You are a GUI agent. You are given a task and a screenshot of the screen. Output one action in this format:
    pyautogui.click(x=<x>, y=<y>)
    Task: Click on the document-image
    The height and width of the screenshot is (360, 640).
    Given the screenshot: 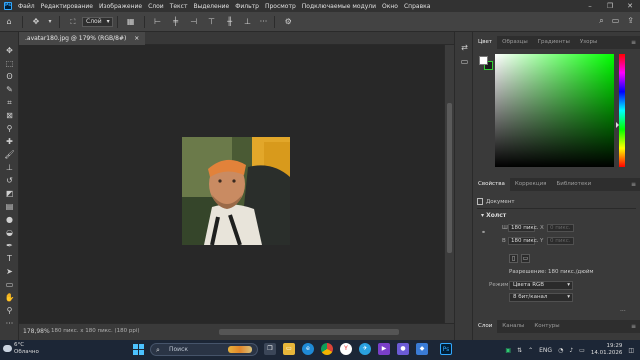 What is the action you would take?
    pyautogui.click(x=236, y=191)
    